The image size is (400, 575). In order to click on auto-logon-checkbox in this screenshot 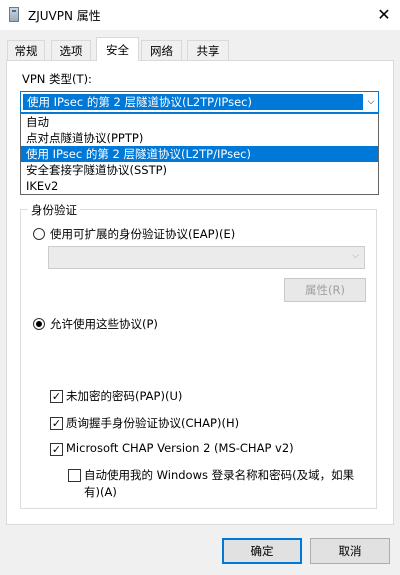, I will do `click(74, 475)`.